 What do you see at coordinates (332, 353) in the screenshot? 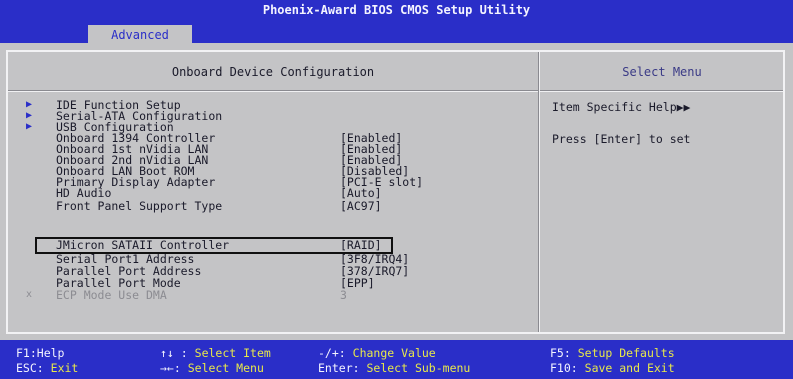
I see `key-label: -/+:` at bounding box center [332, 353].